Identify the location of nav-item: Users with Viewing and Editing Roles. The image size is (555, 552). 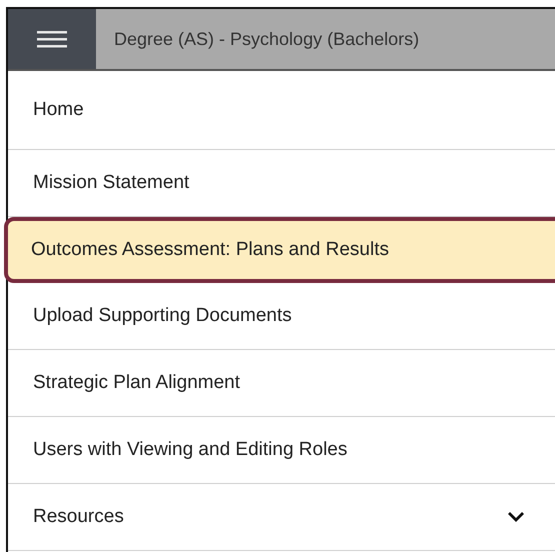
(281, 450).